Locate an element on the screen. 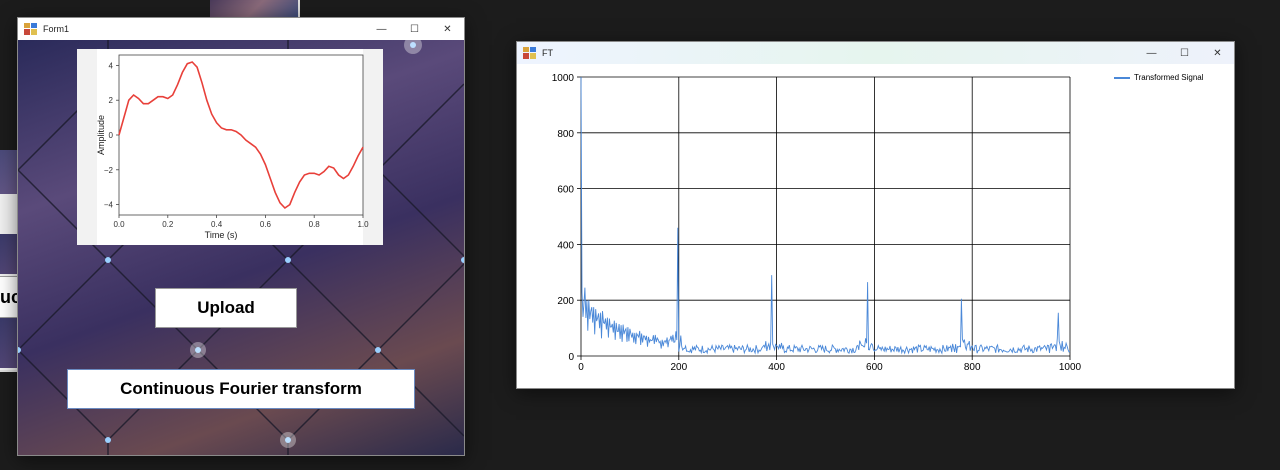 The height and width of the screenshot is (470, 1280). continuous-fourier-transform-button: Continuous Fourier transform is located at coordinates (241, 389).